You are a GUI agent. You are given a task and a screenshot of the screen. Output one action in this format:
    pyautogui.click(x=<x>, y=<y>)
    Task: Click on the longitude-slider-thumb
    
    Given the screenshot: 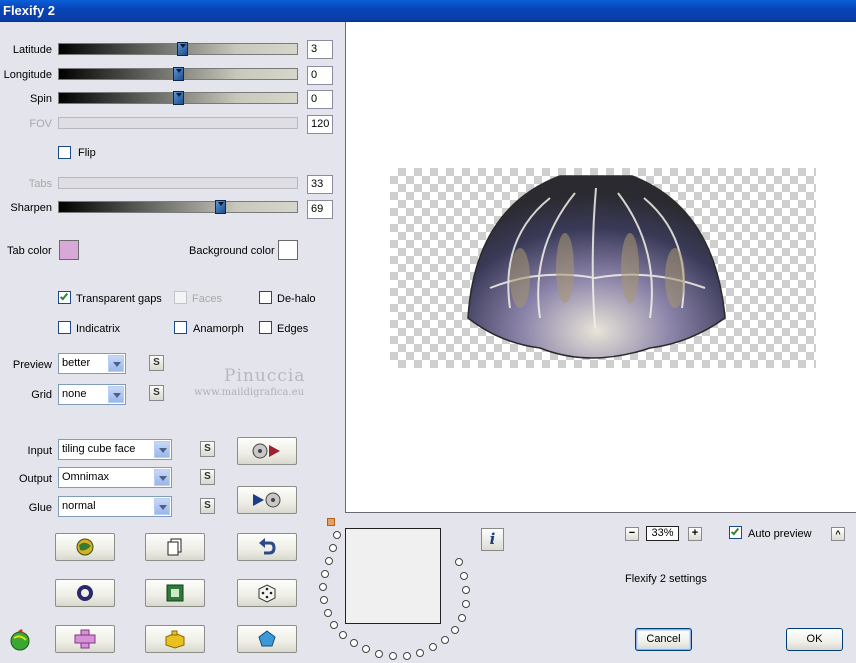 What is the action you would take?
    pyautogui.click(x=178, y=74)
    